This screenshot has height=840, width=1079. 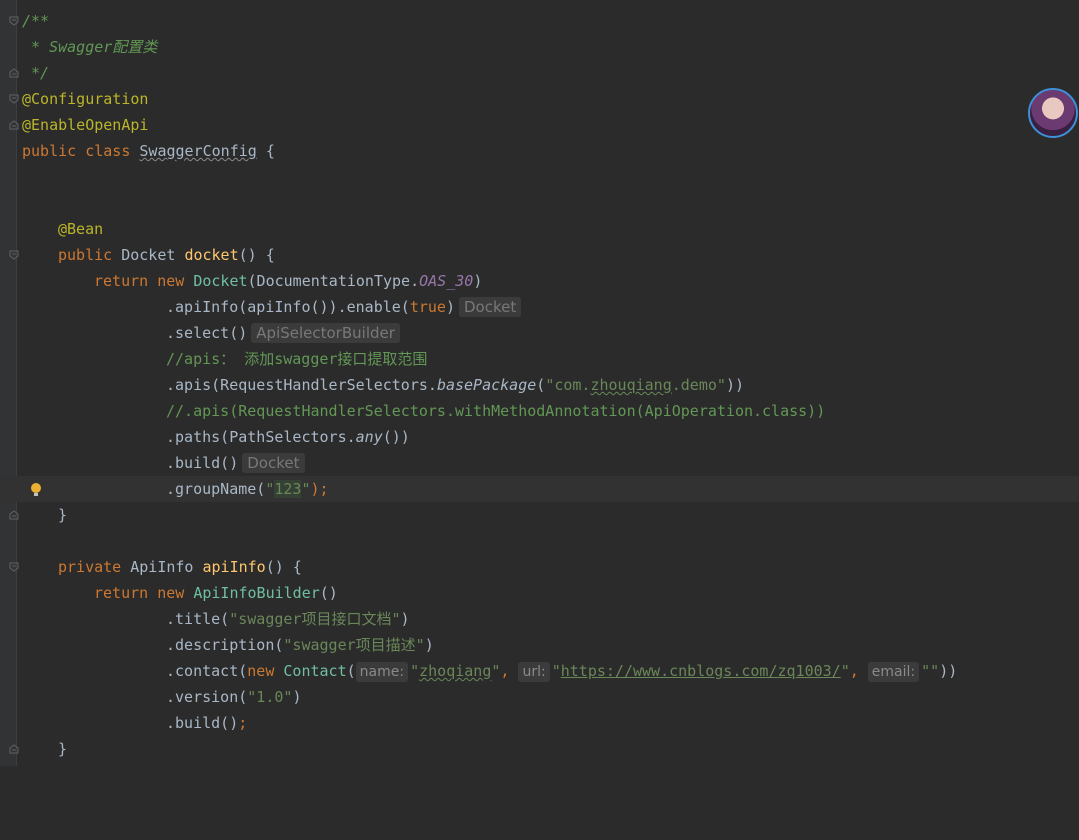 What do you see at coordinates (396, 437) in the screenshot?
I see `code-text: ())` at bounding box center [396, 437].